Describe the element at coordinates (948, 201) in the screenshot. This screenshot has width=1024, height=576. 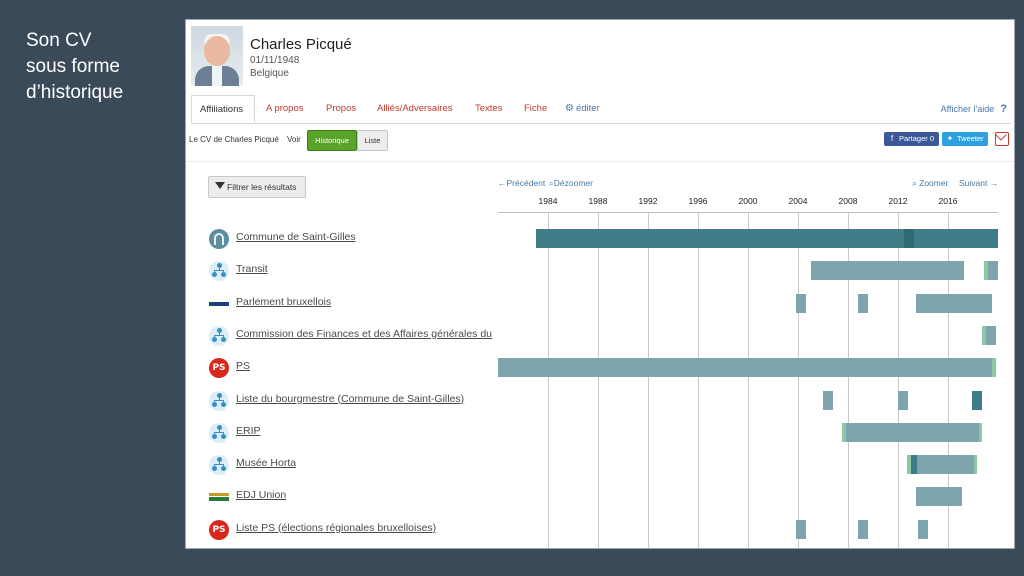
I see `year-tick-label: 2016` at that location.